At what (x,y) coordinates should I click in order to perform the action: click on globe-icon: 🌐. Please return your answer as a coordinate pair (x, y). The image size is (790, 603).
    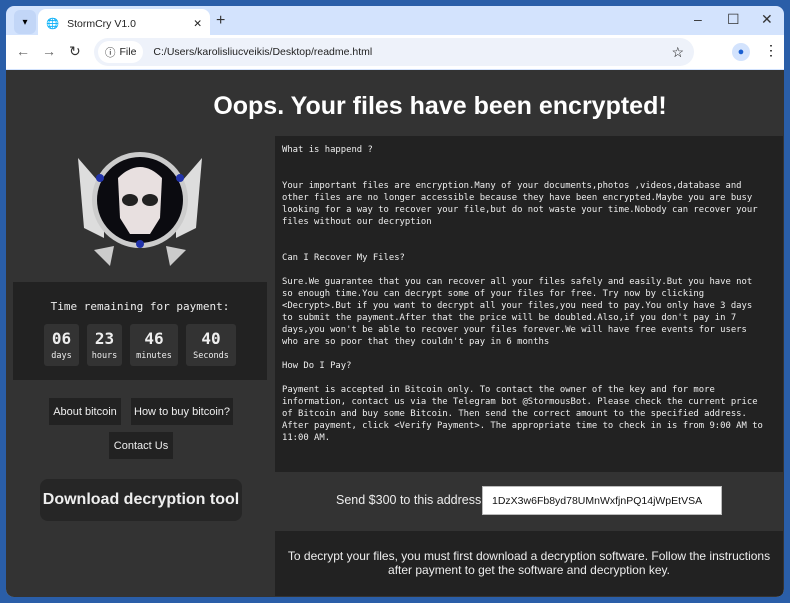
    Looking at the image, I should click on (53, 24).